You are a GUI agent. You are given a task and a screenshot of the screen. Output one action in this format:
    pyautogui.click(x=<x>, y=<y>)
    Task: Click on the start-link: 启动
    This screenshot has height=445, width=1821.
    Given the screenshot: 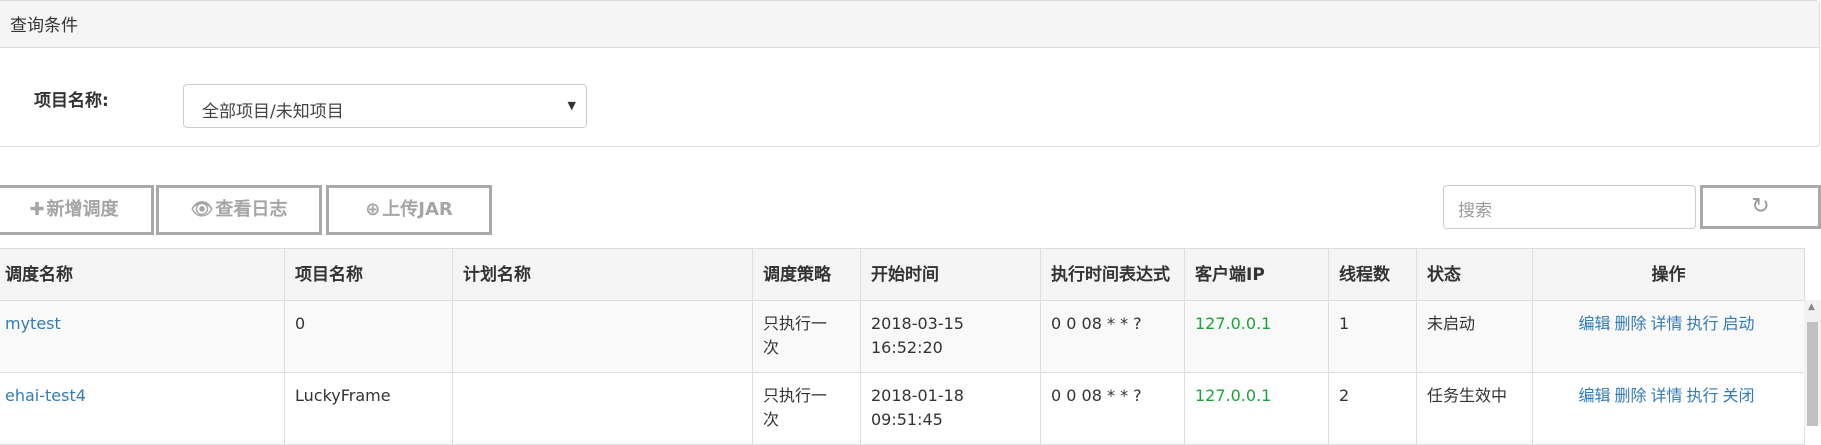 What is the action you would take?
    pyautogui.click(x=1739, y=323)
    